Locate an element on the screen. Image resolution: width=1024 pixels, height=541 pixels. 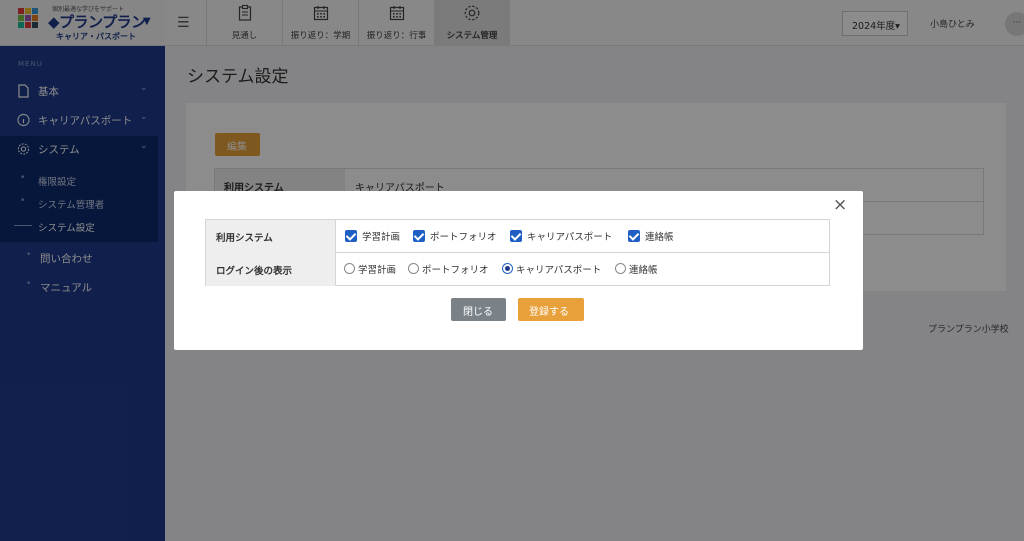
register-button: 登録する is located at coordinates (551, 309).